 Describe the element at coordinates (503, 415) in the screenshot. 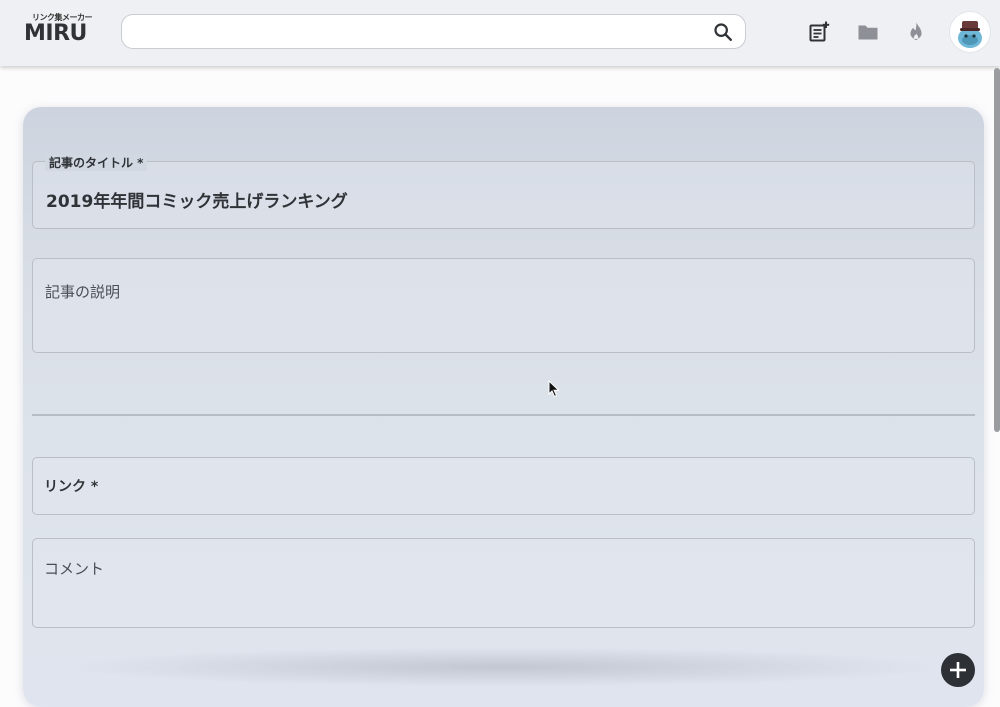

I see `section-divider` at that location.